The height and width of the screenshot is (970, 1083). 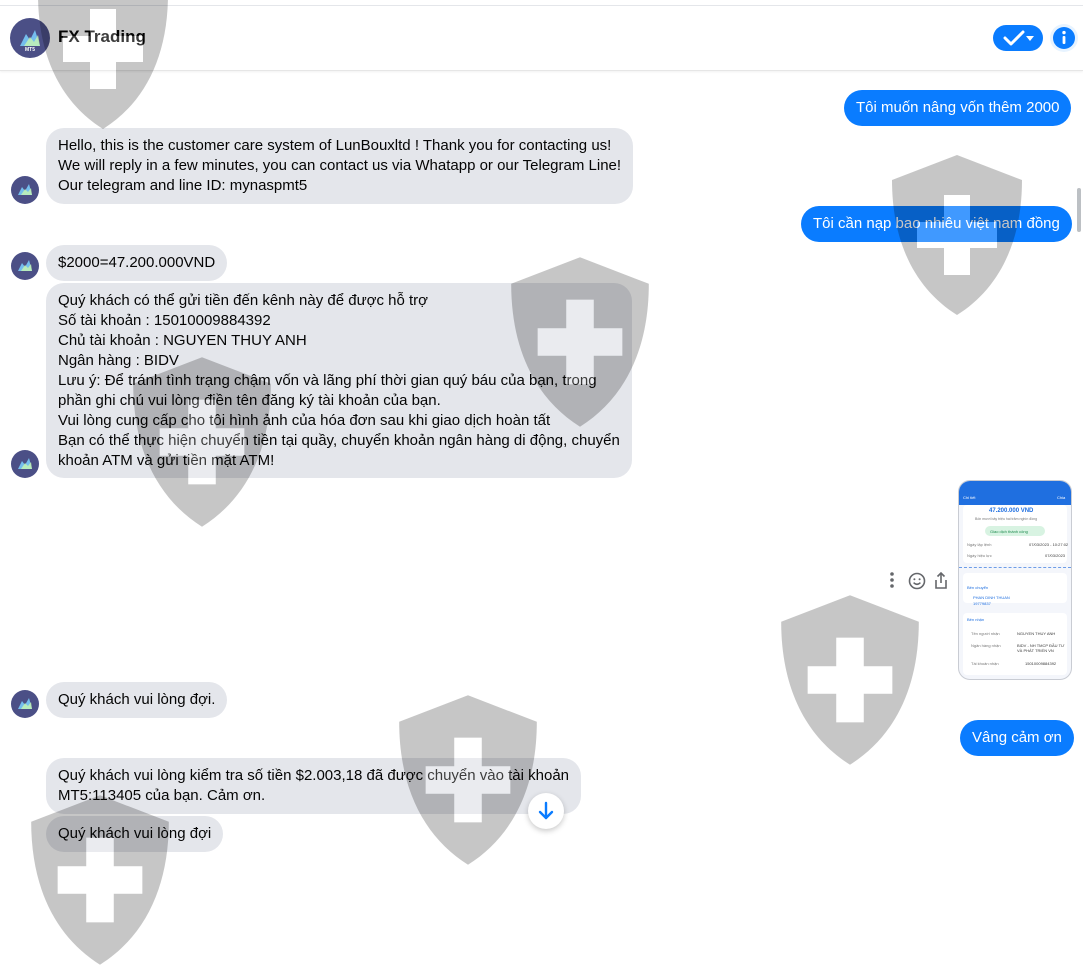 I want to click on scrollbar-thumb, so click(x=1079, y=210).